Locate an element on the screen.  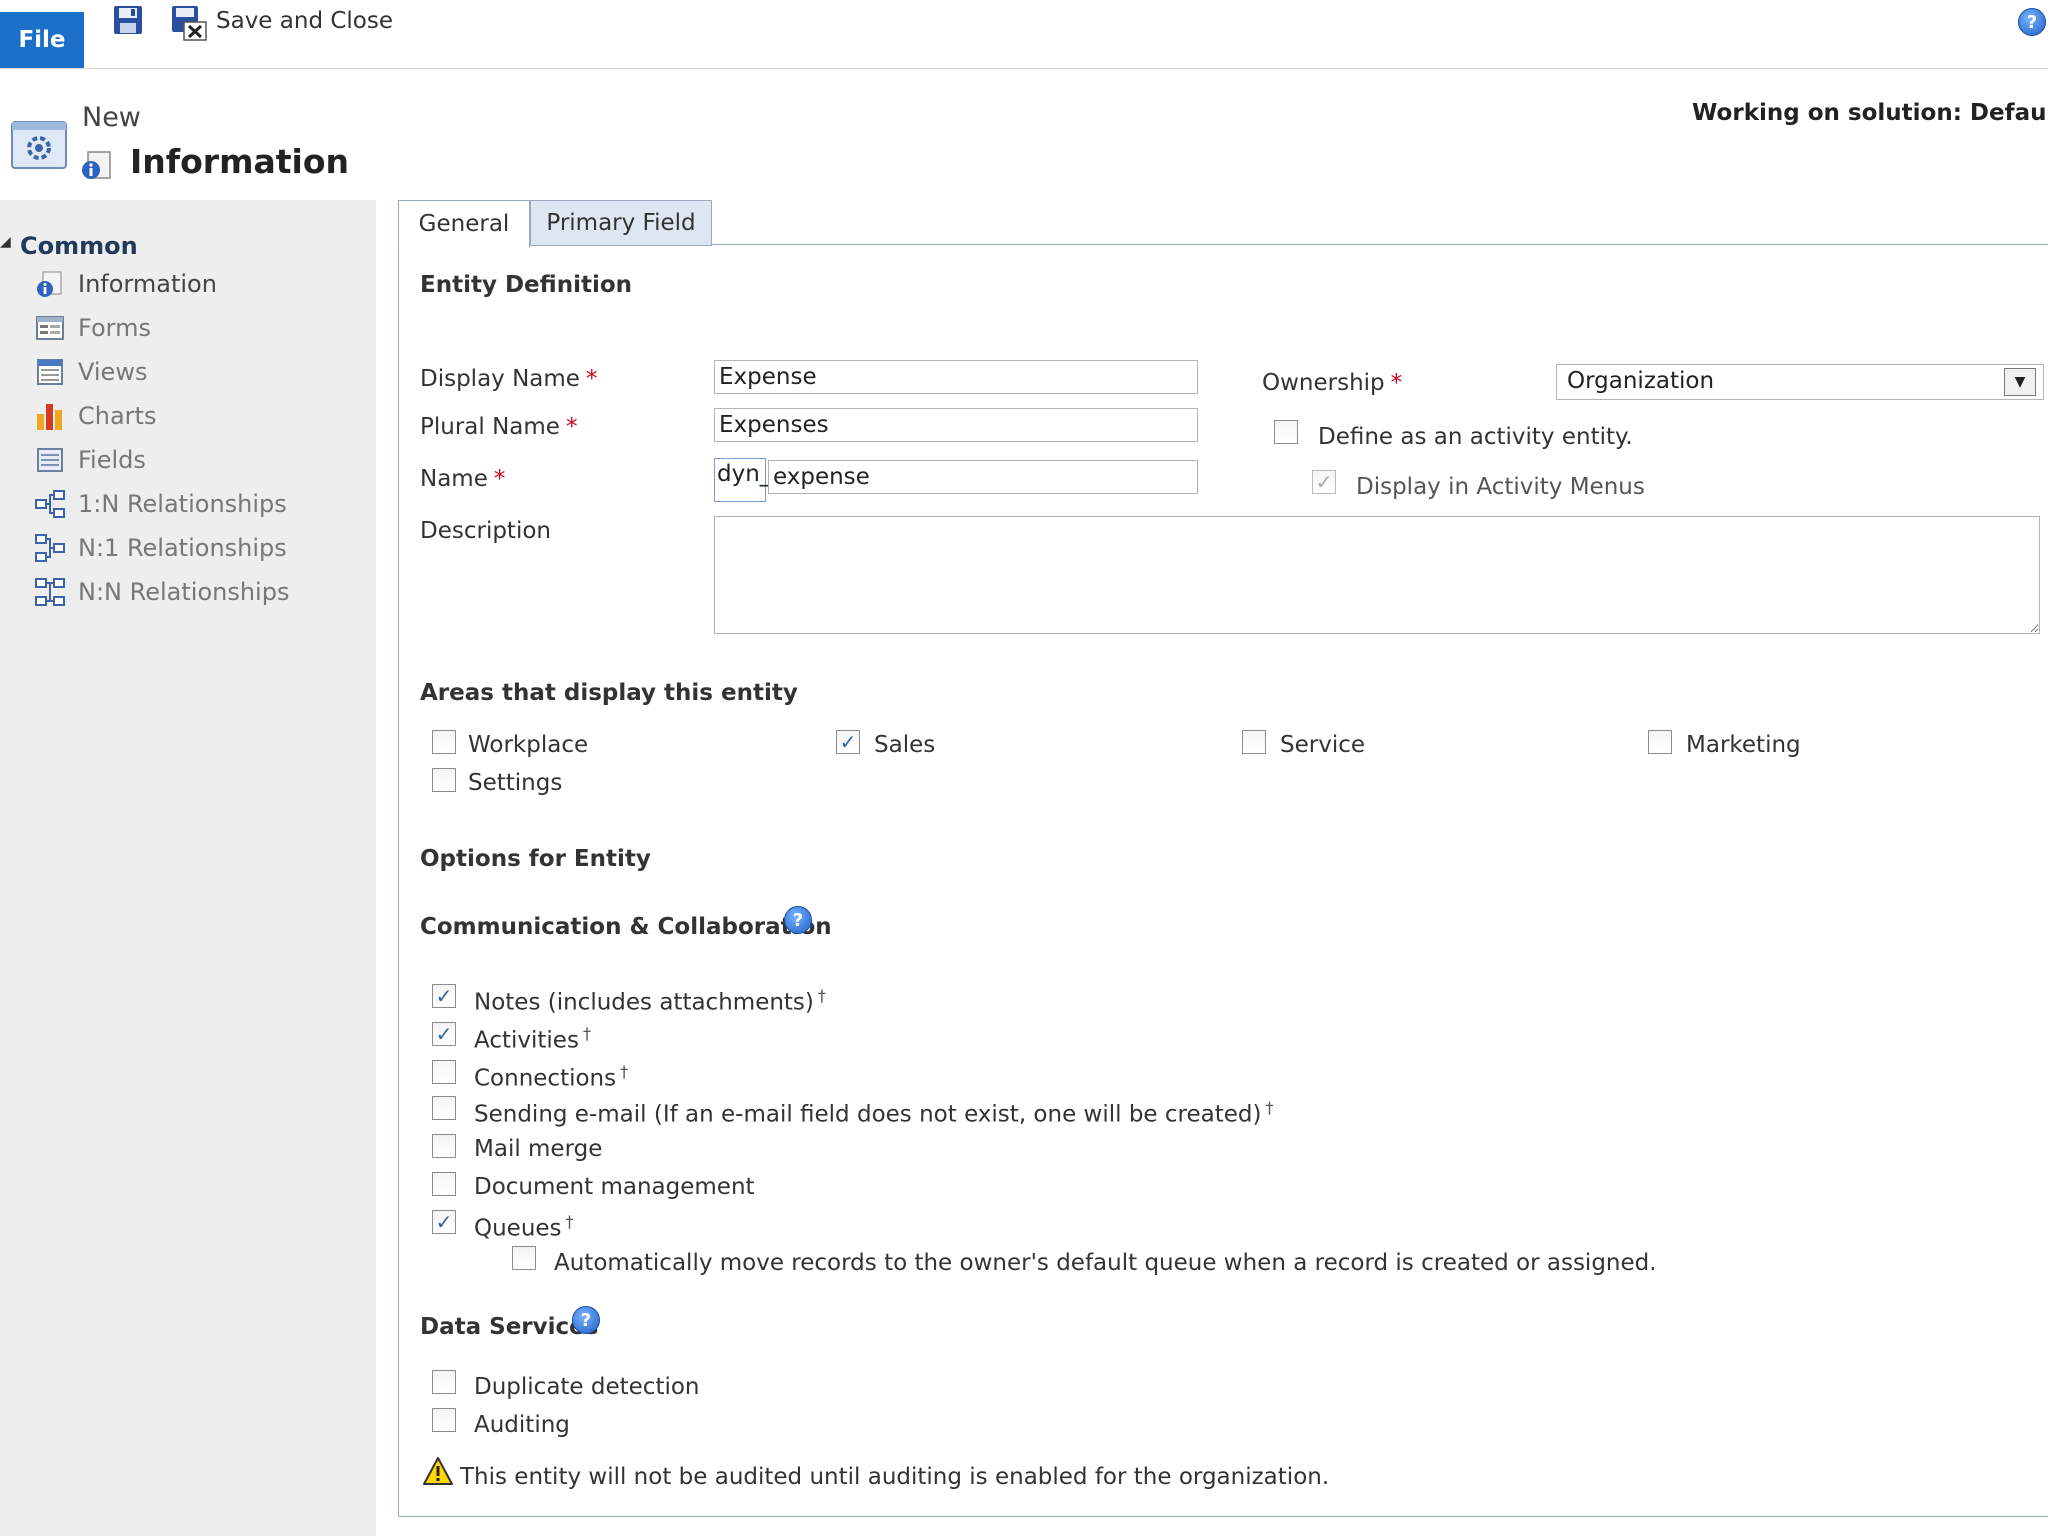
document-management-label: Document management is located at coordinates (614, 1187).